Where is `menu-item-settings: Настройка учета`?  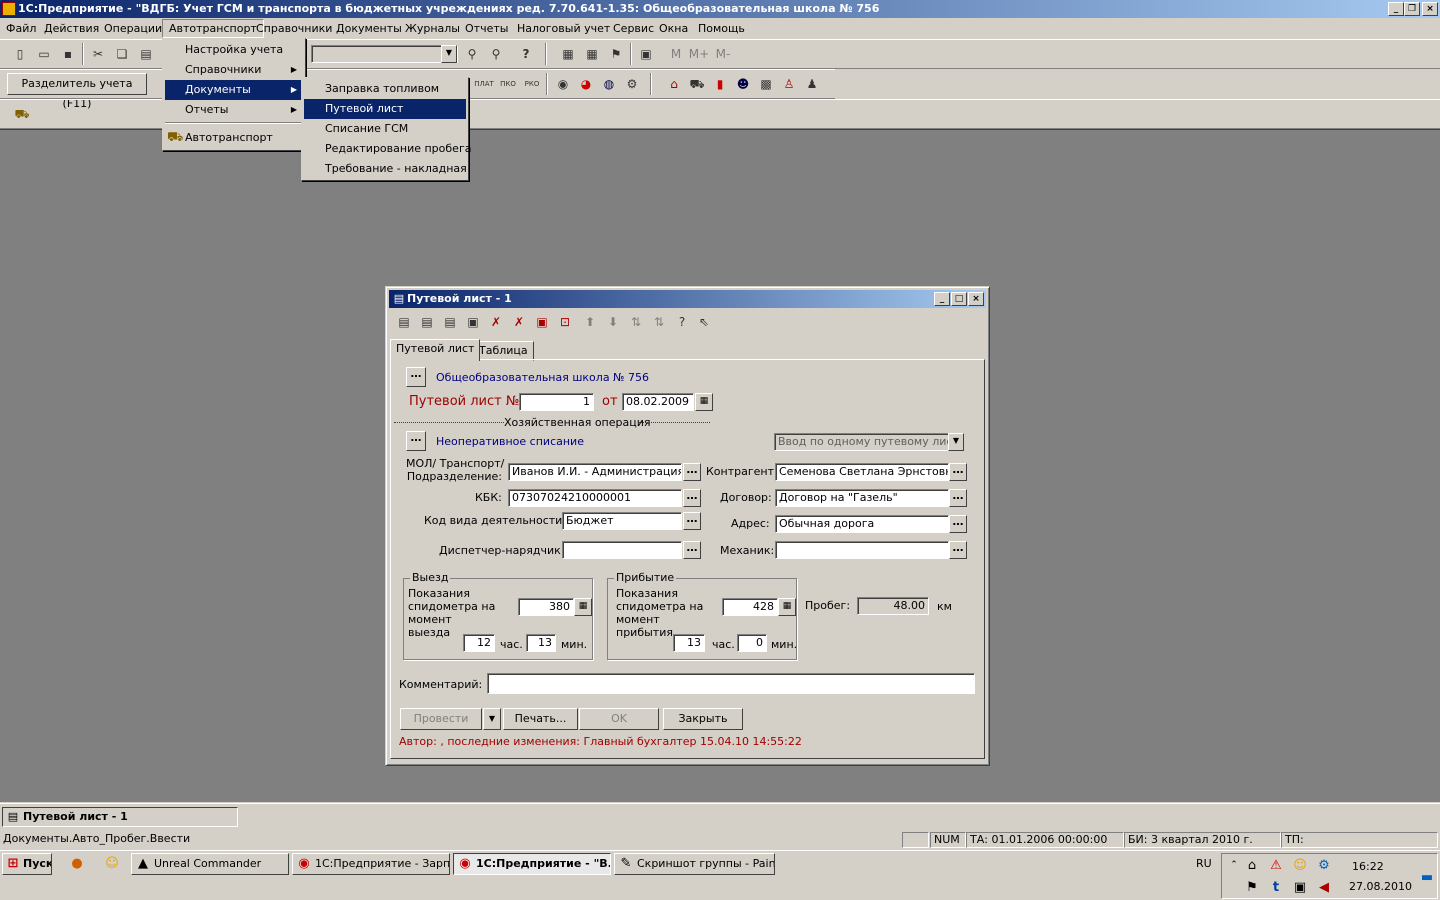
menu-item-settings: Настройка учета is located at coordinates (234, 50).